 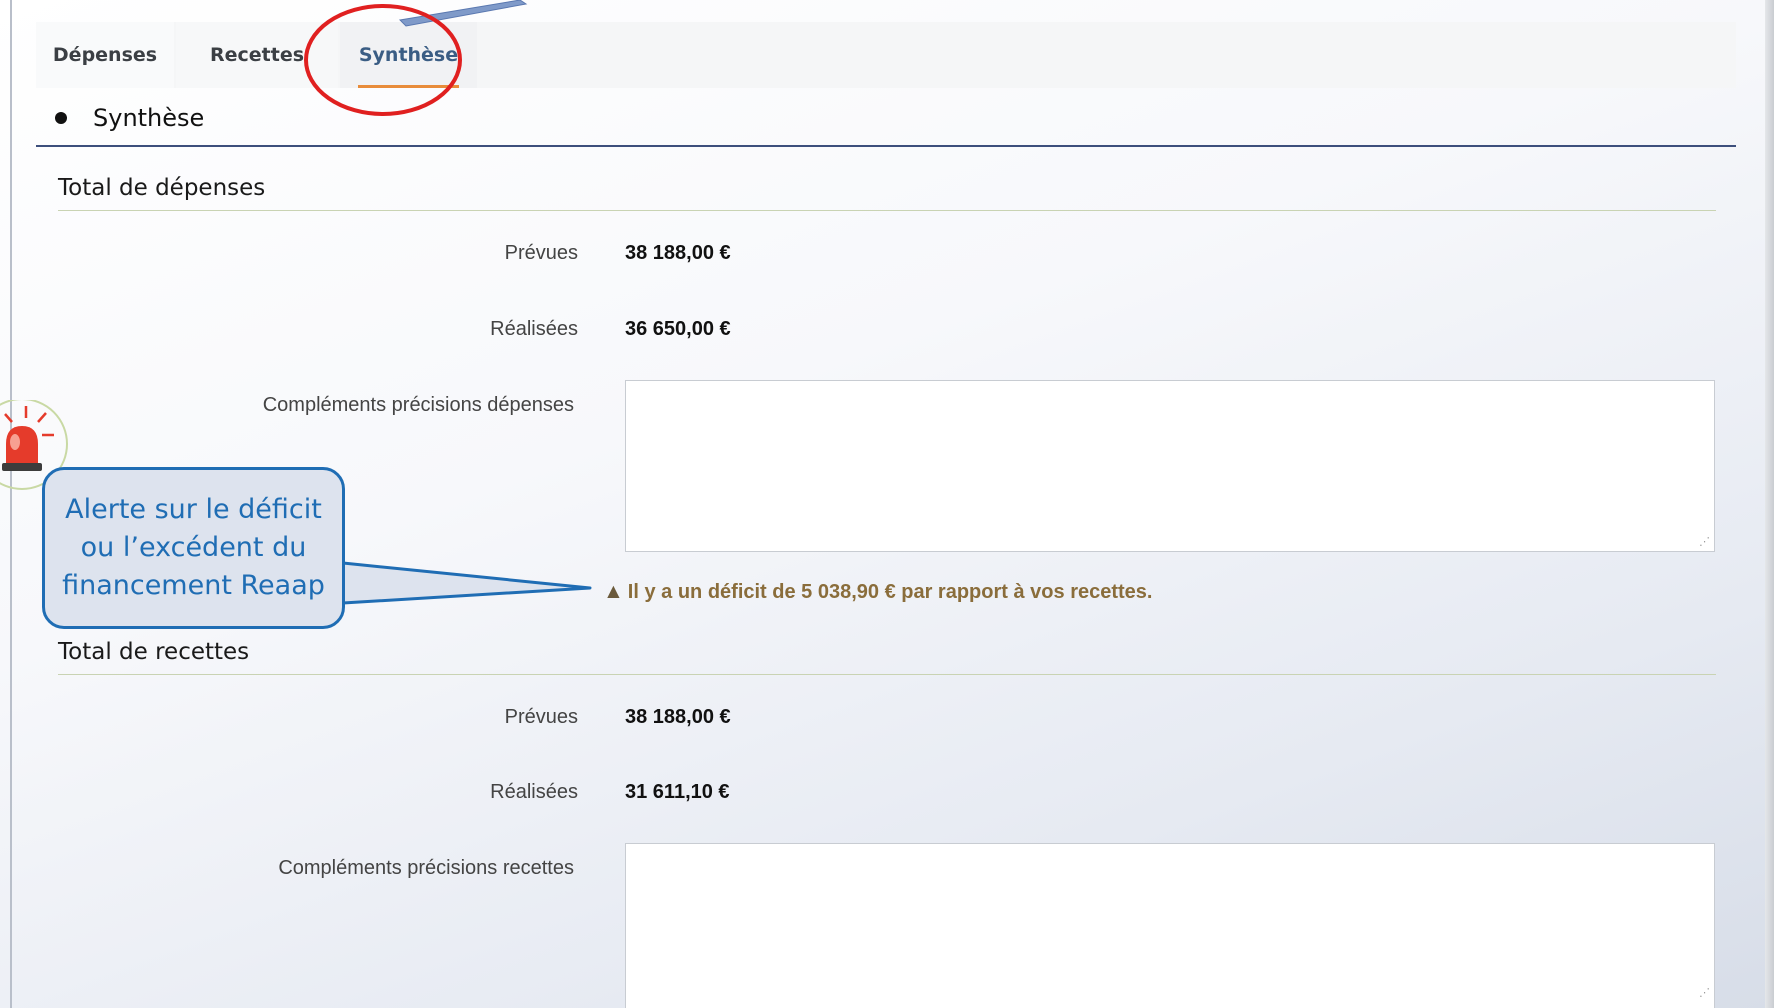 What do you see at coordinates (887, 210) in the screenshot?
I see `heading-divider-depenses` at bounding box center [887, 210].